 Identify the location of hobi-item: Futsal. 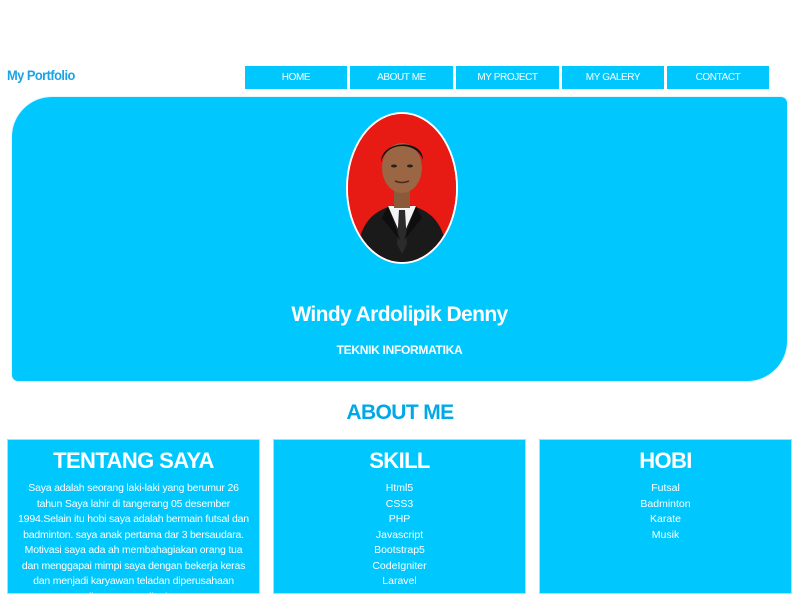
(665, 488).